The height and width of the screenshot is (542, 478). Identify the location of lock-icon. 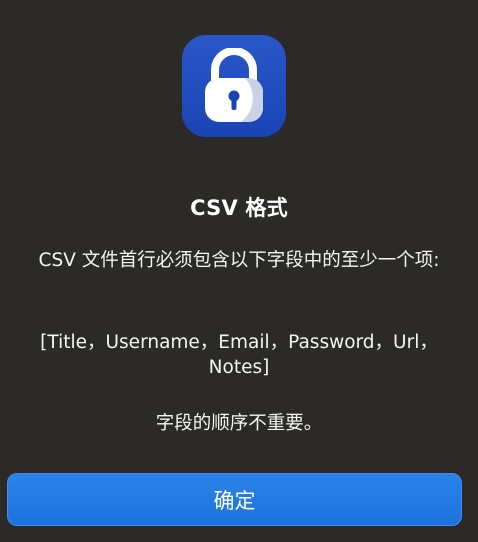
(234, 85).